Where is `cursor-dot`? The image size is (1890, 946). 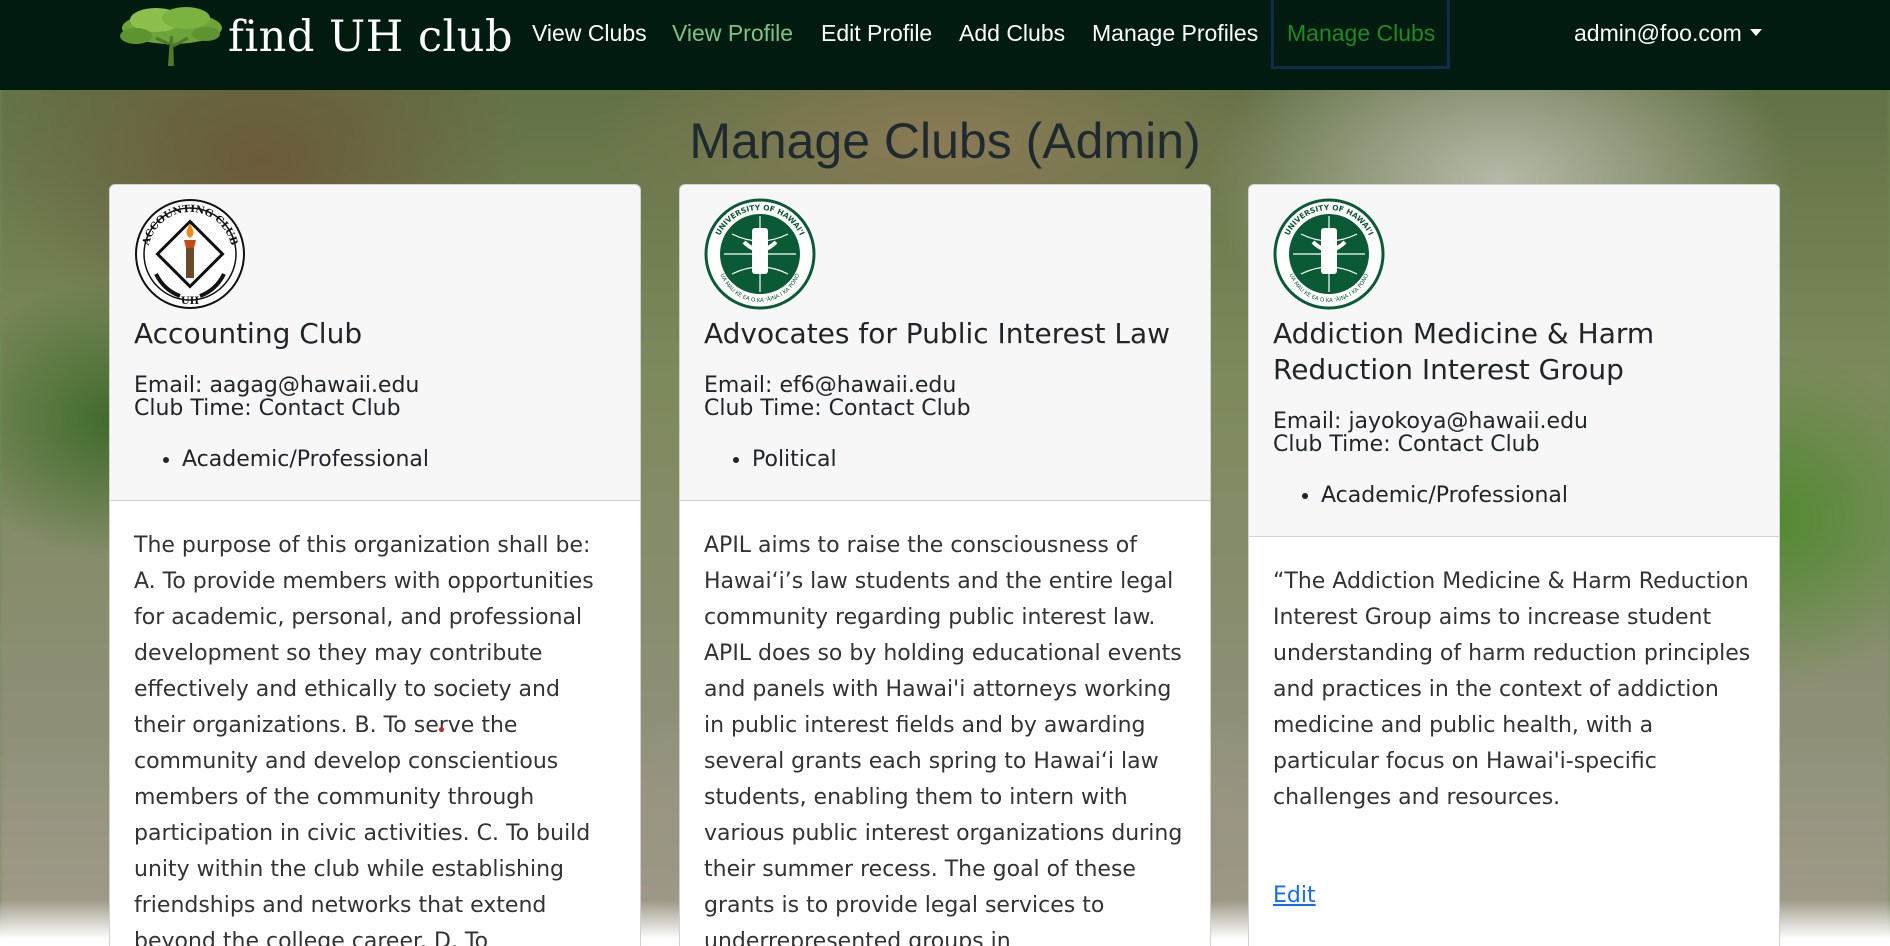
cursor-dot is located at coordinates (441, 729).